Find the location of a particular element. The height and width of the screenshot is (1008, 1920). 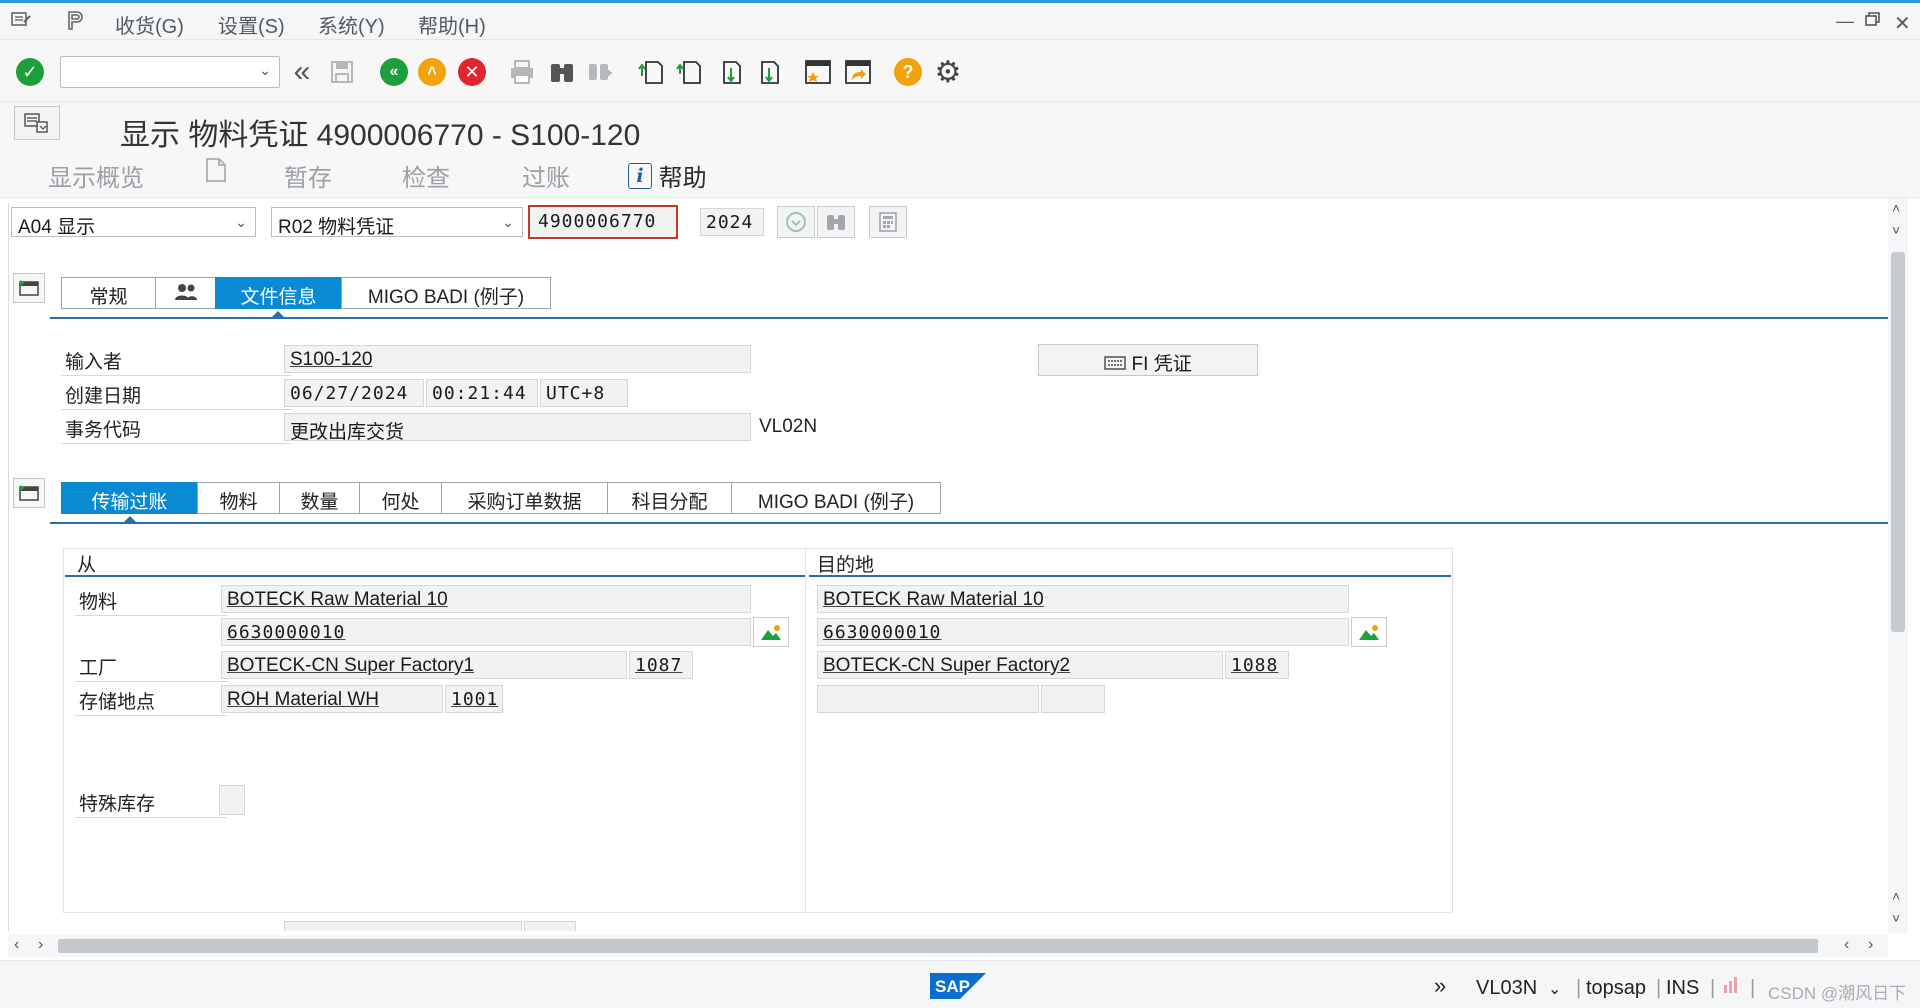

enter-icon: ✓ is located at coordinates (30, 72).